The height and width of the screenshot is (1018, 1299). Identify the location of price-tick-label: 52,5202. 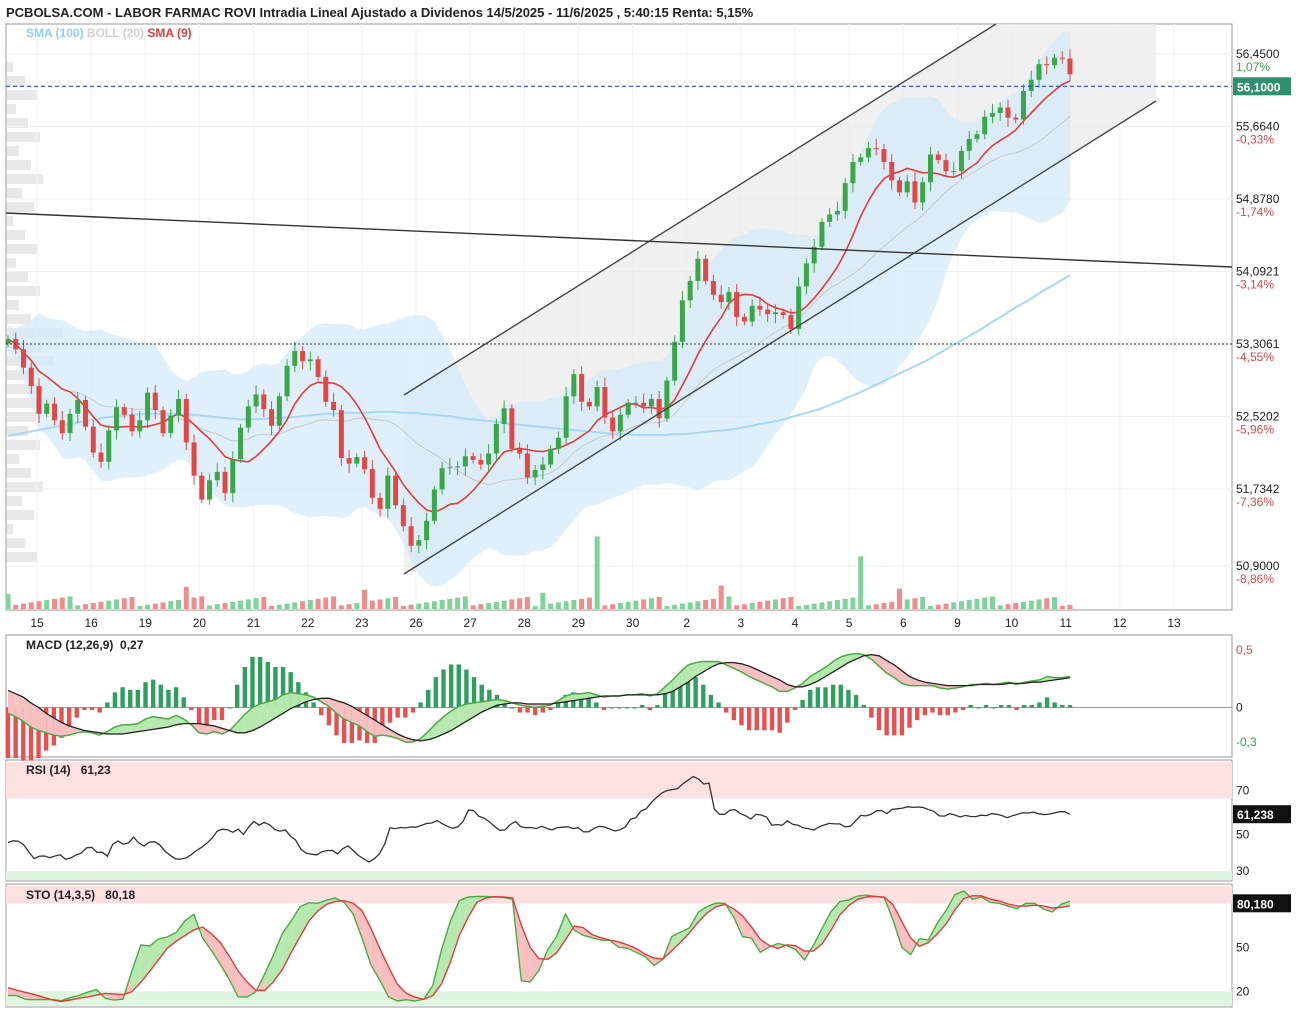
(1258, 417).